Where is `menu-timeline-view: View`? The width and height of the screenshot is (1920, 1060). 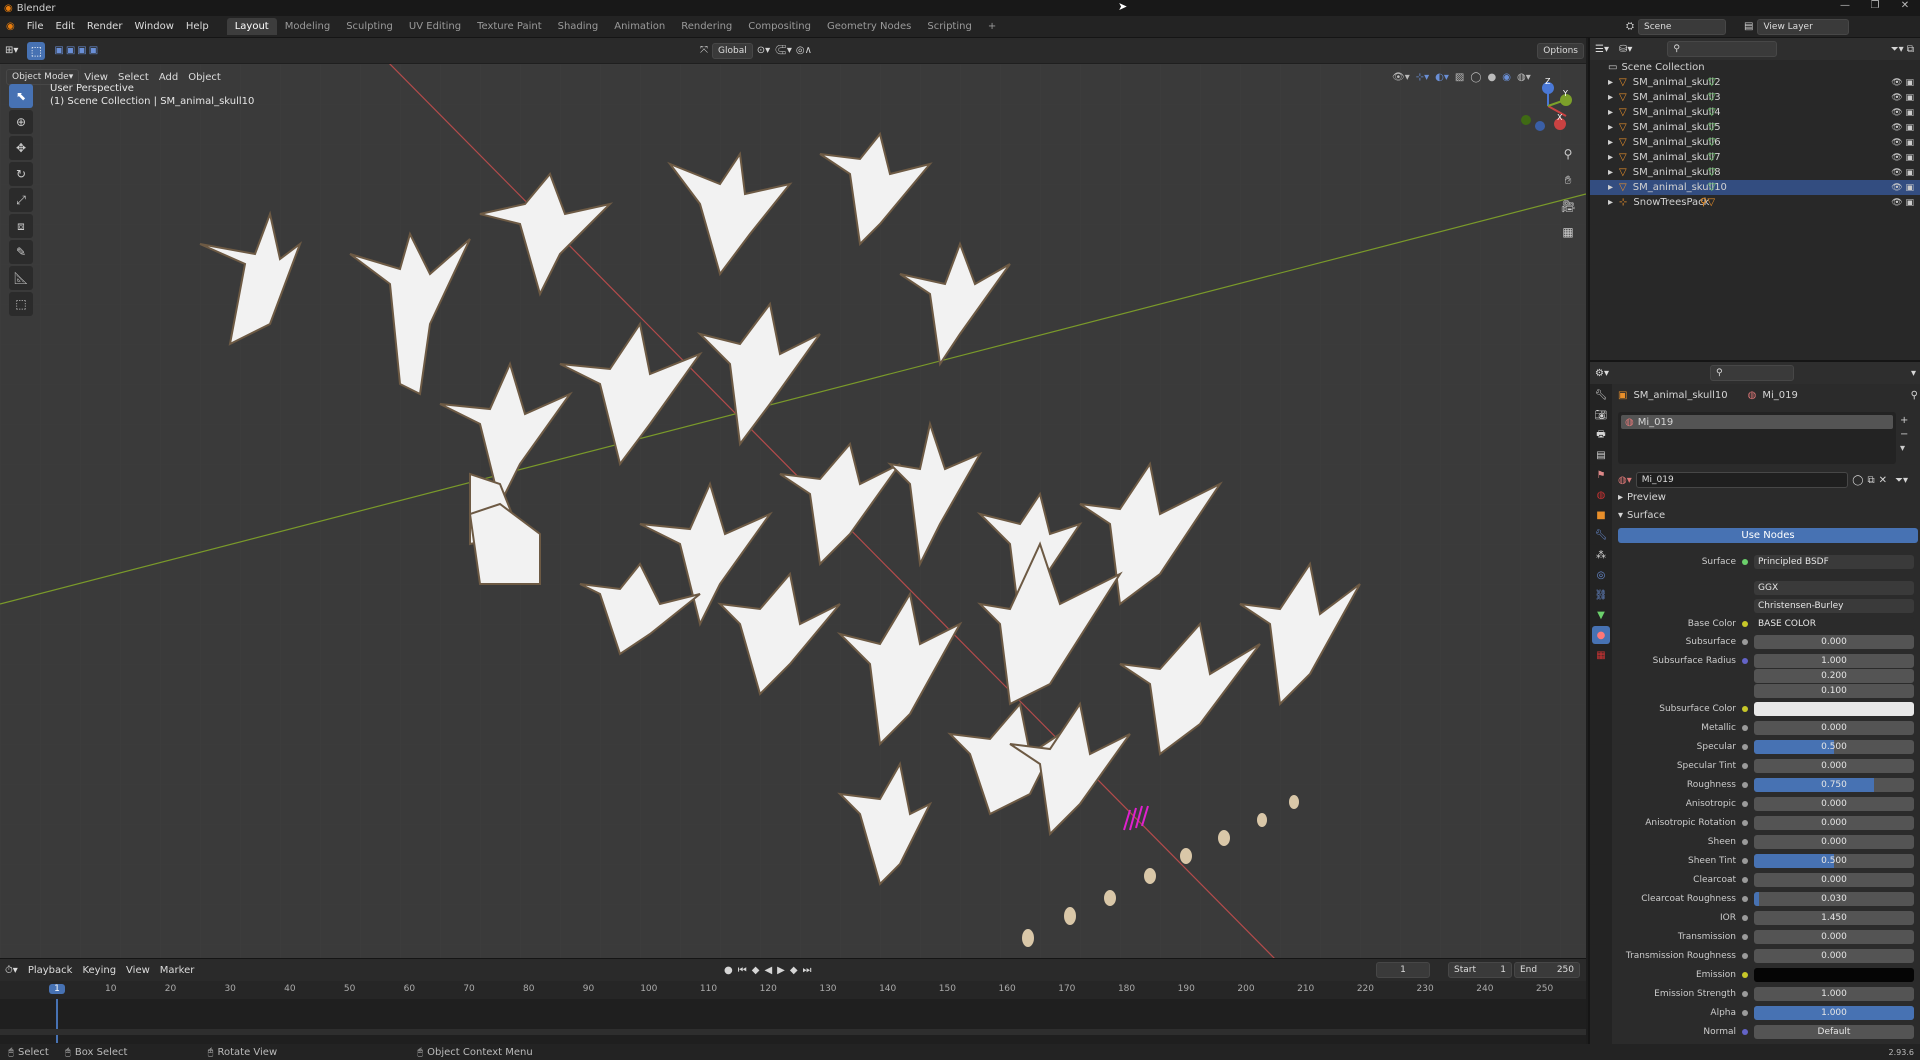 menu-timeline-view: View is located at coordinates (138, 970).